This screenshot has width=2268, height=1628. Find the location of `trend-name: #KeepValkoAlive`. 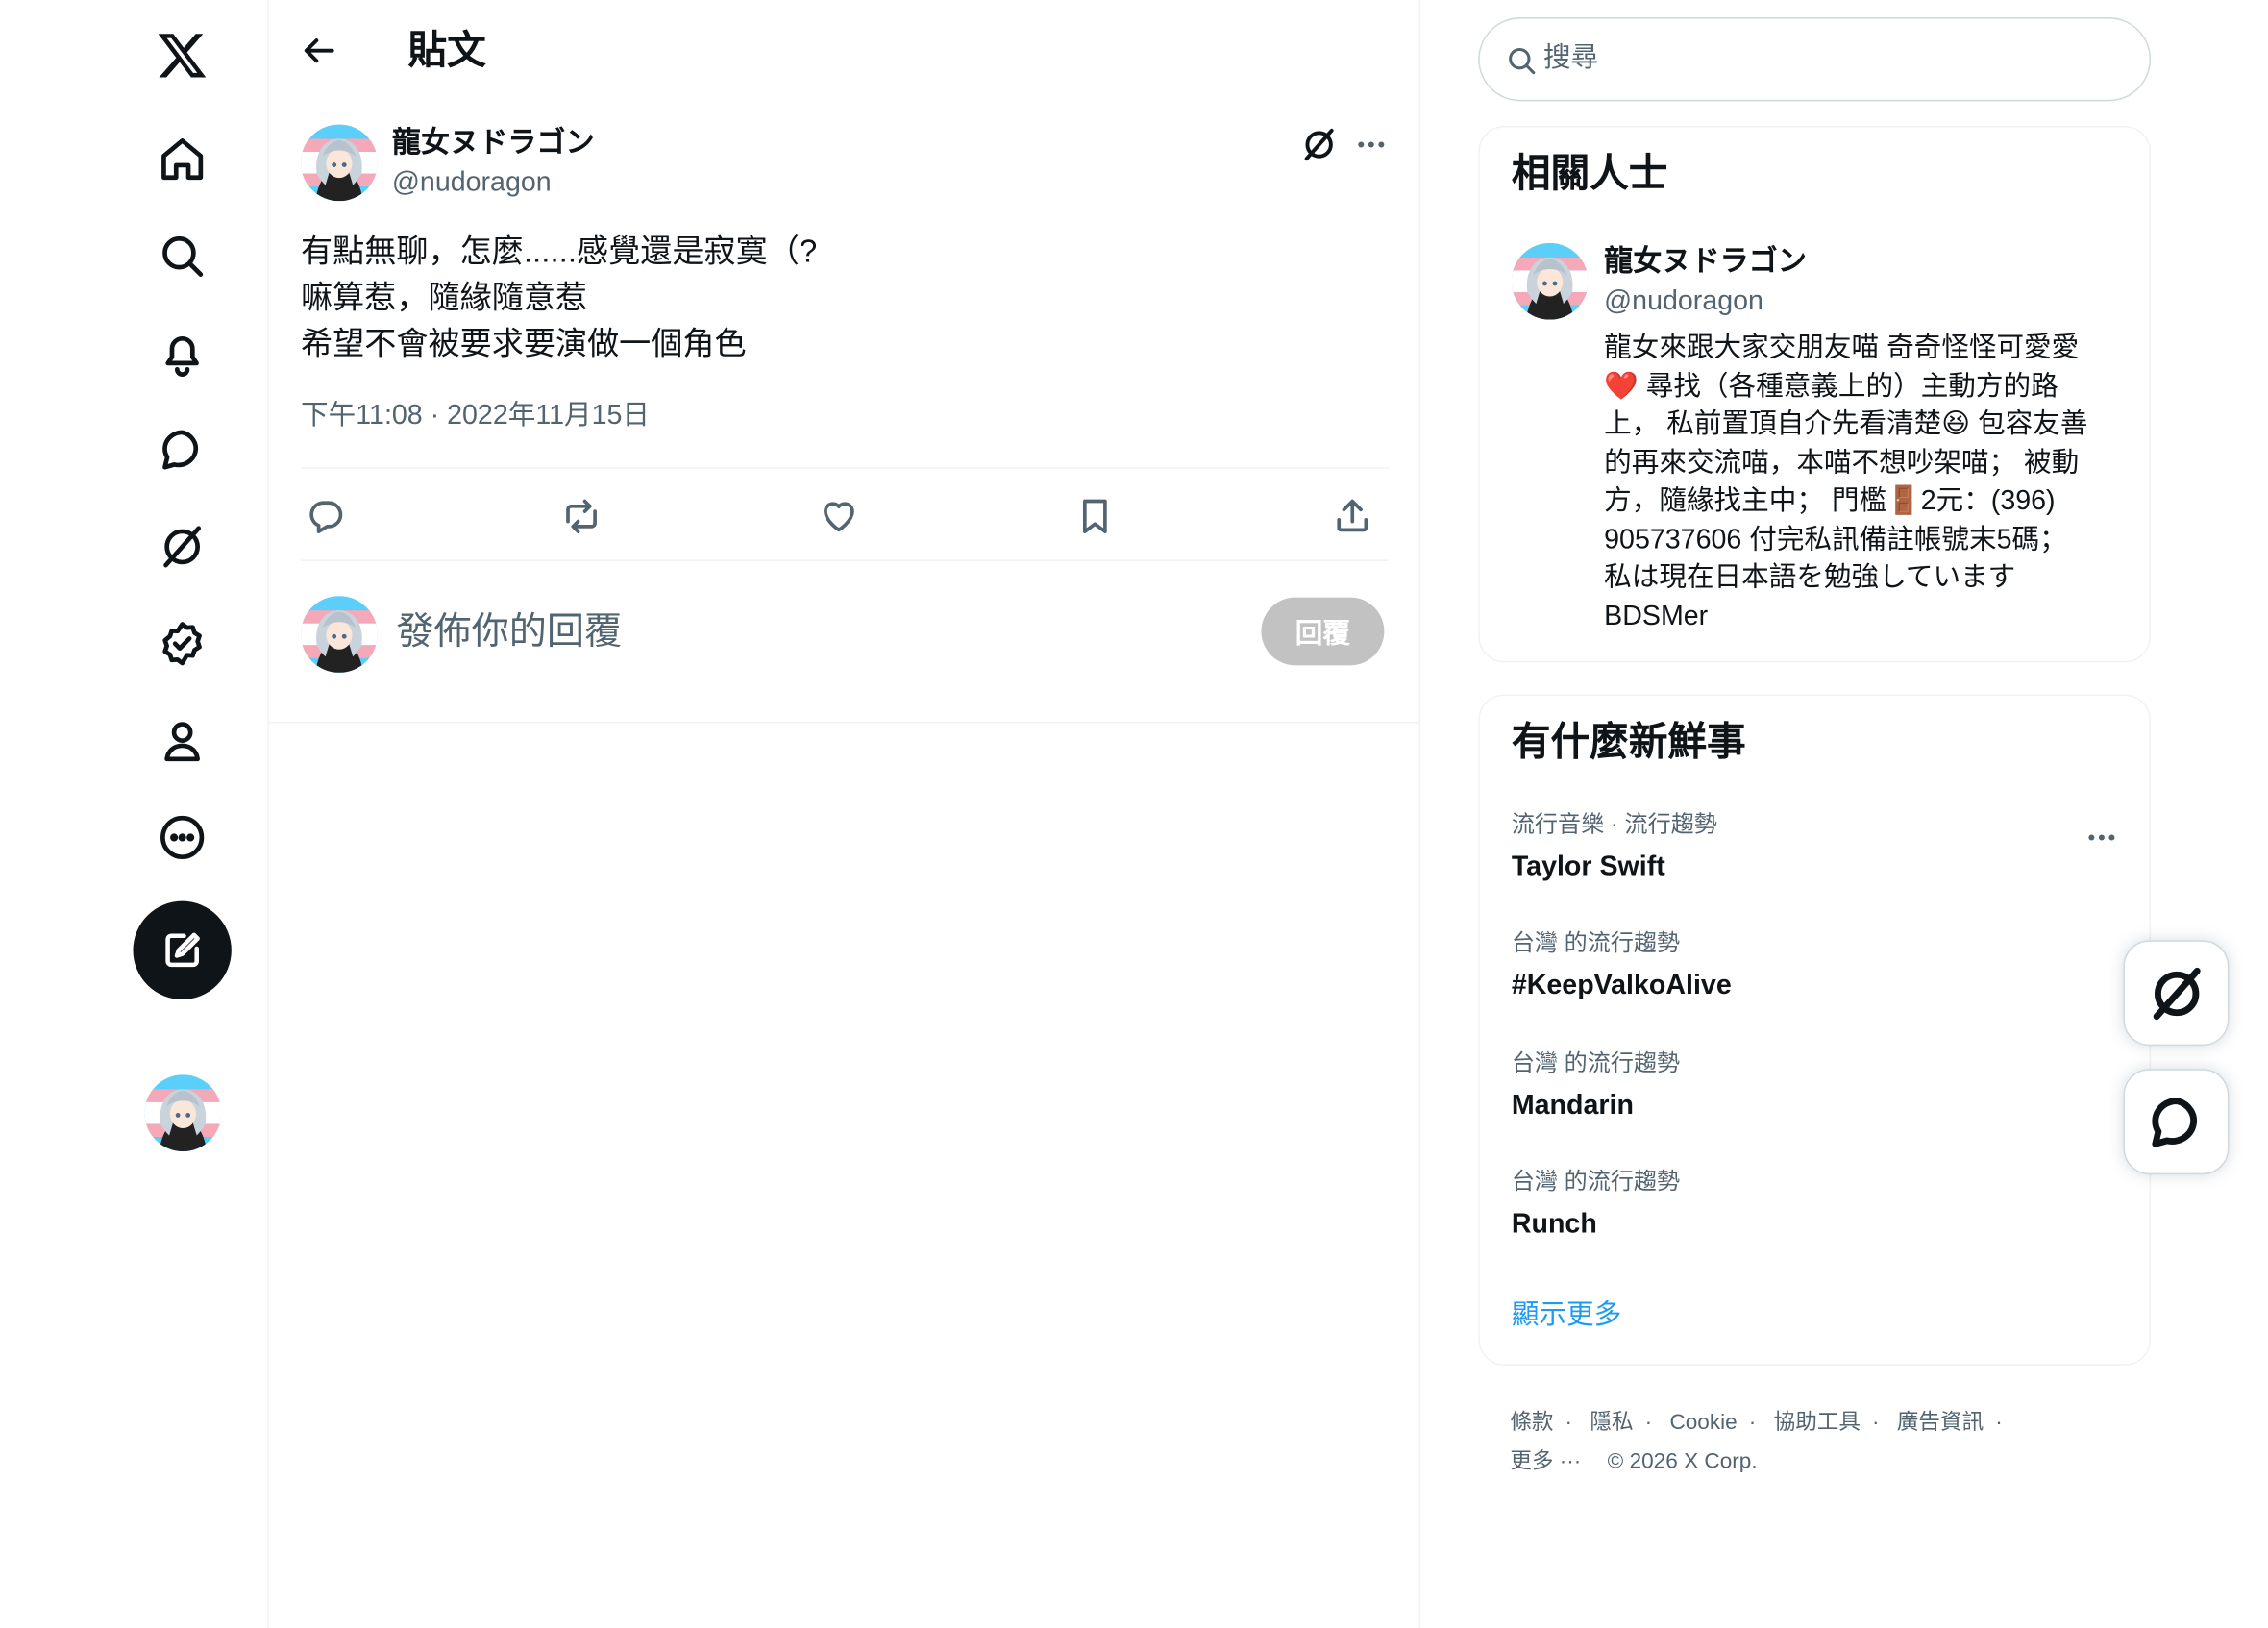

trend-name: #KeepValkoAlive is located at coordinates (1621, 985).